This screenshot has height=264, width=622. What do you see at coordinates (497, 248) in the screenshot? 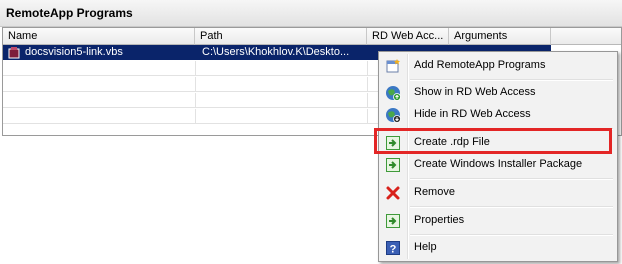
I see `menu-item-help: ? Help` at bounding box center [497, 248].